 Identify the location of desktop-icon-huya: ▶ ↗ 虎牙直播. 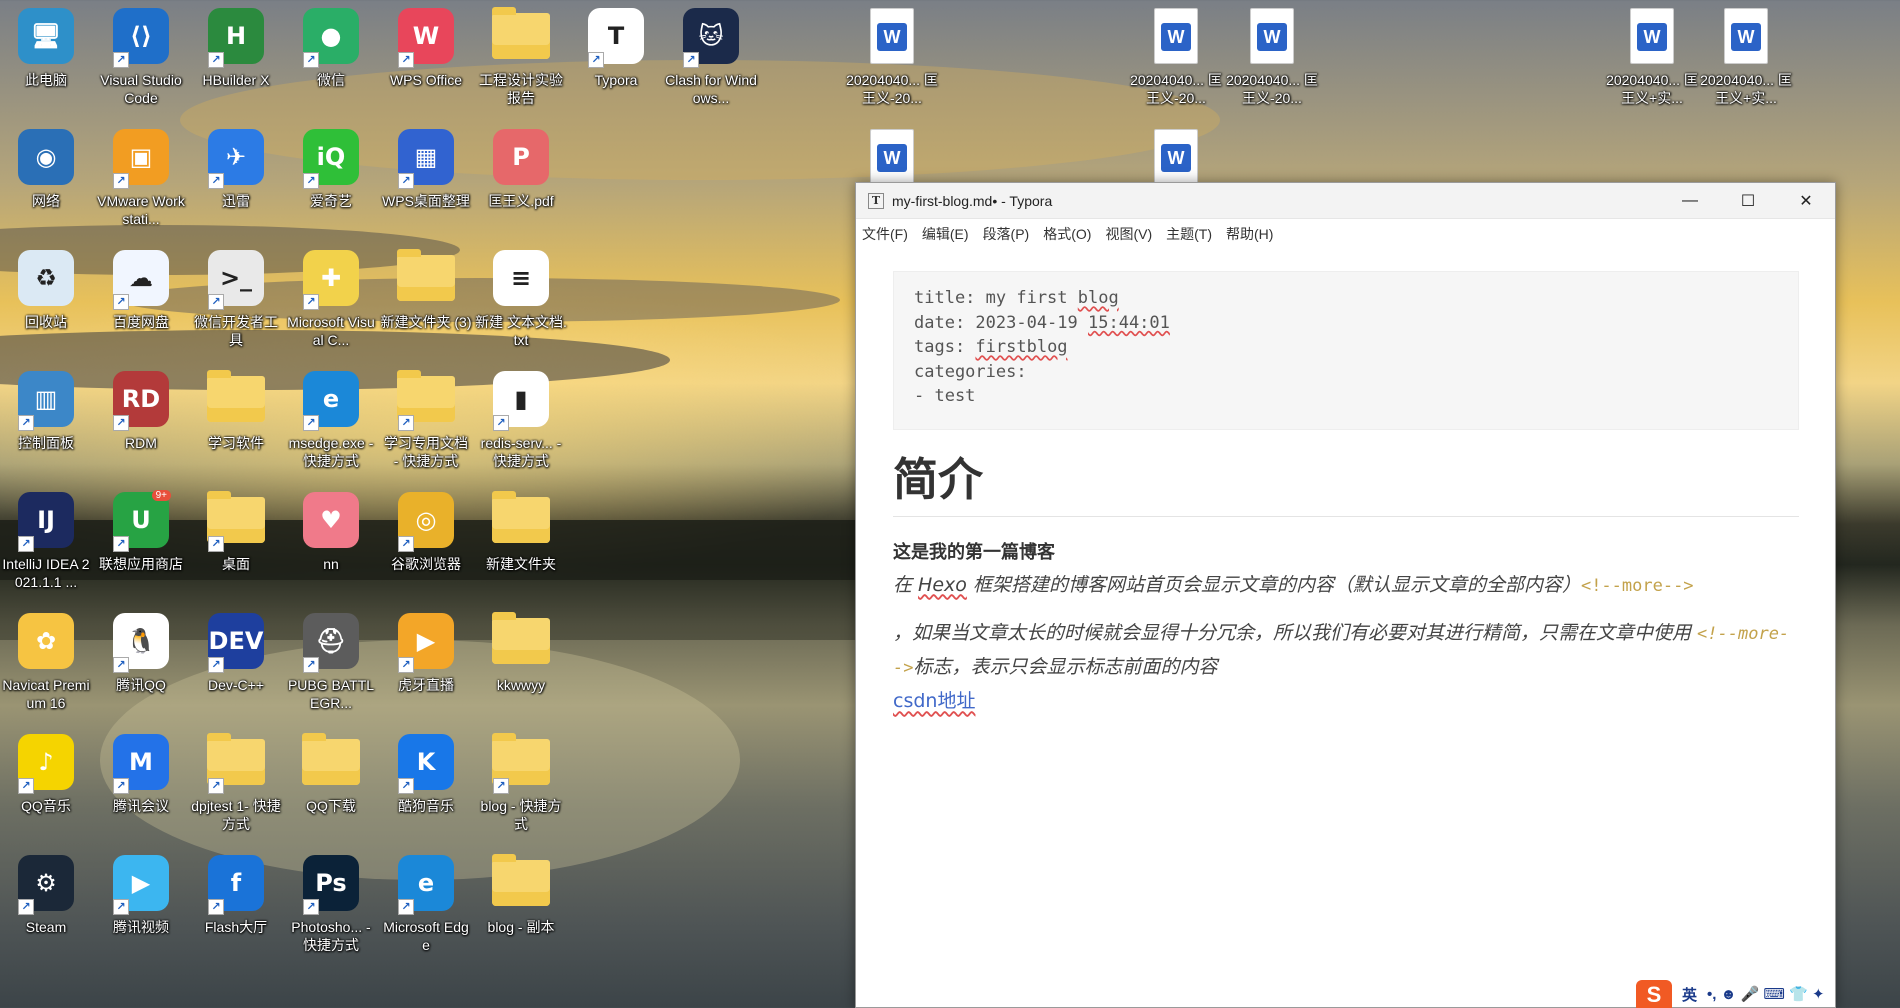
(426, 665).